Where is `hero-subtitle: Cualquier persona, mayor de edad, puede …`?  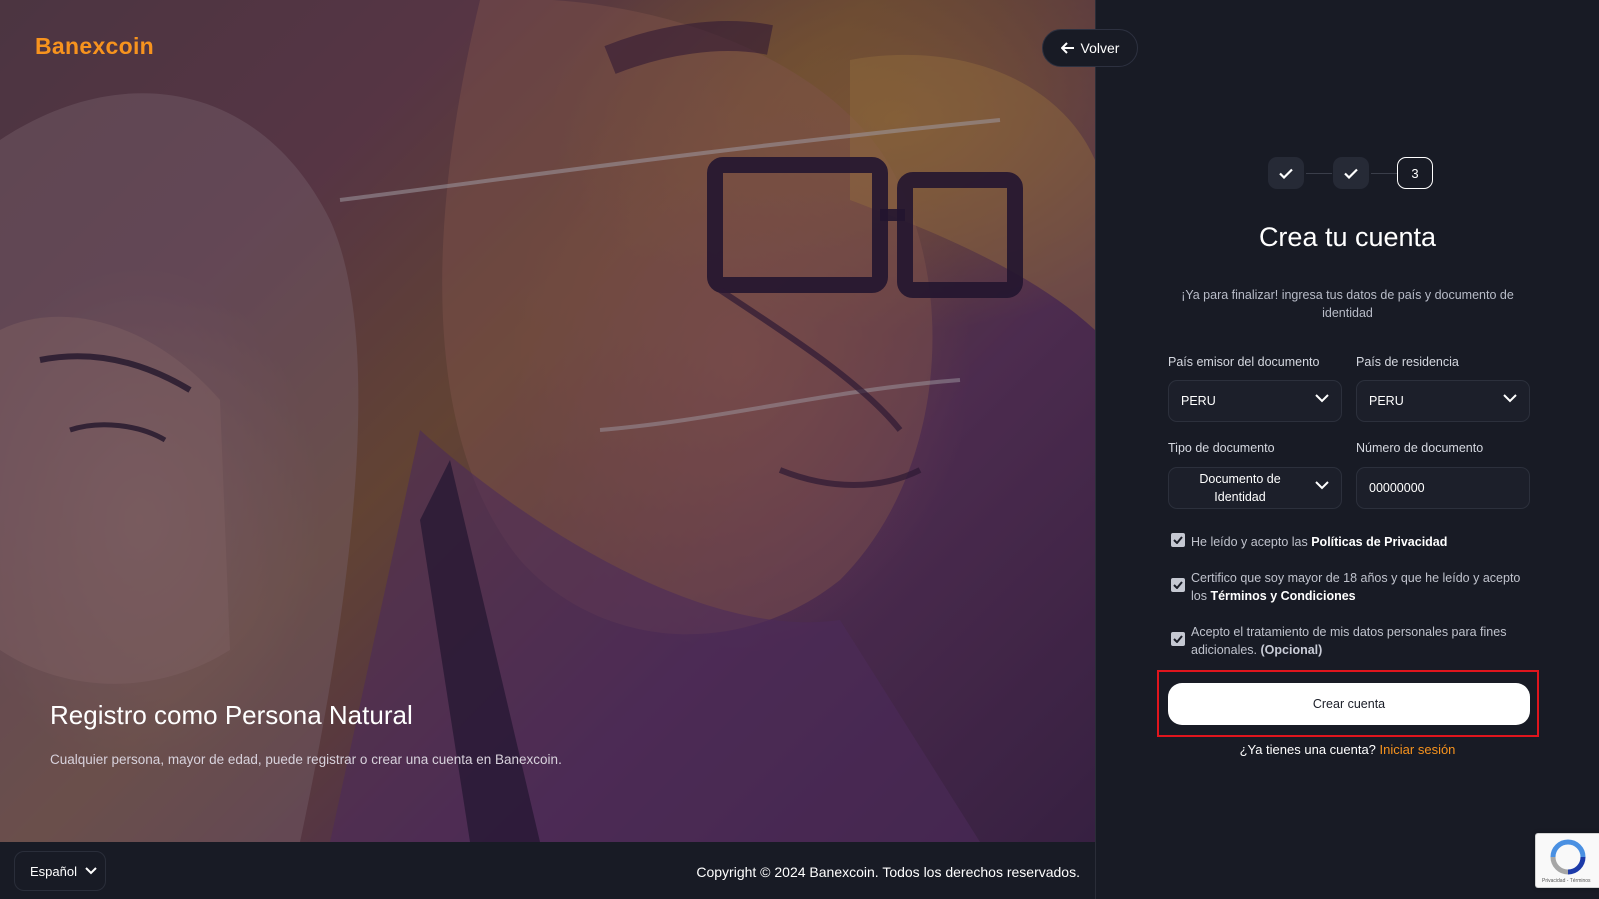
hero-subtitle: Cualquier persona, mayor de edad, puede … is located at coordinates (306, 759).